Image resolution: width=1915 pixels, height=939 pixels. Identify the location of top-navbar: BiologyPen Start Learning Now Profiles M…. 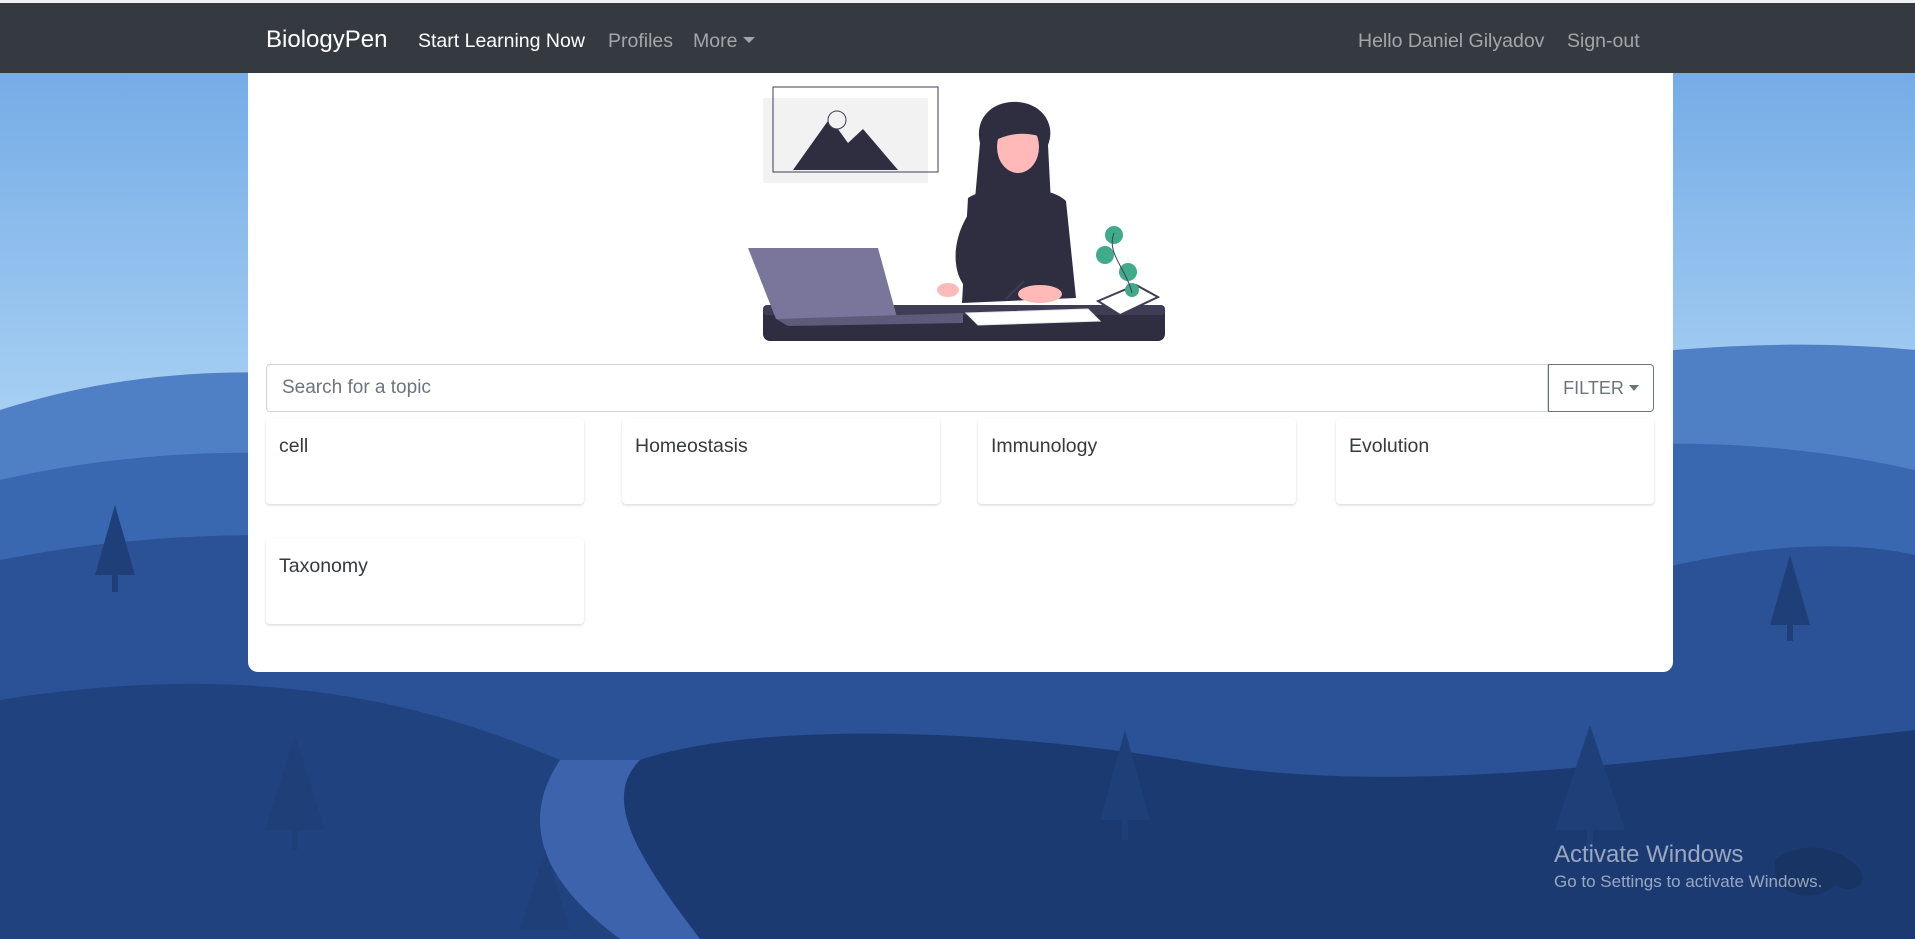
(957, 38).